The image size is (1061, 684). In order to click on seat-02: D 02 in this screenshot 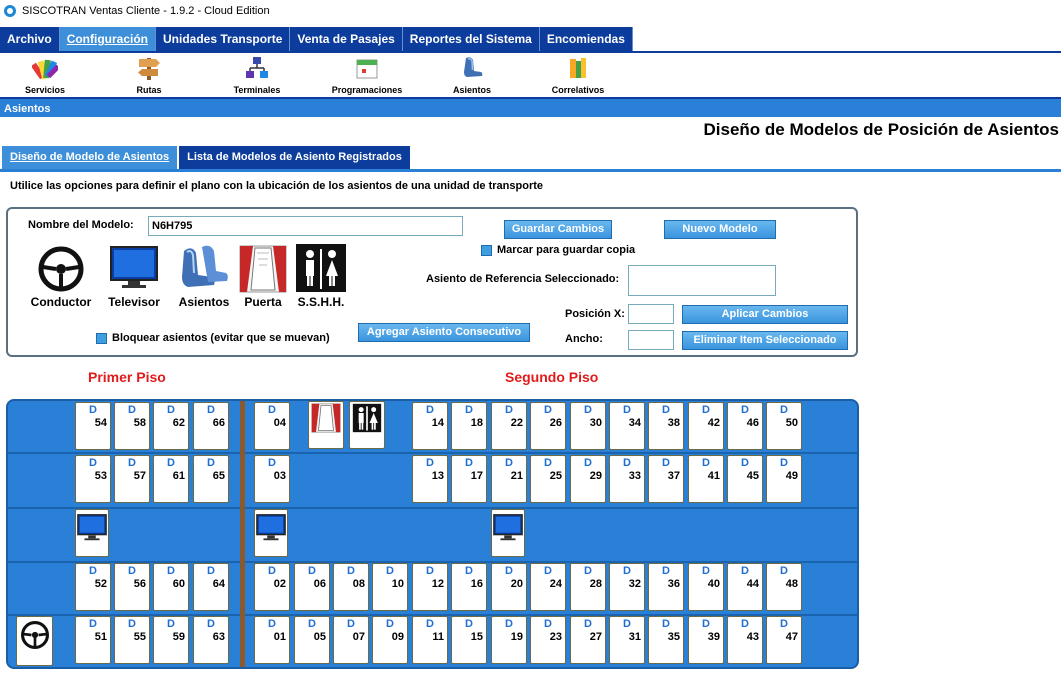, I will do `click(272, 587)`.